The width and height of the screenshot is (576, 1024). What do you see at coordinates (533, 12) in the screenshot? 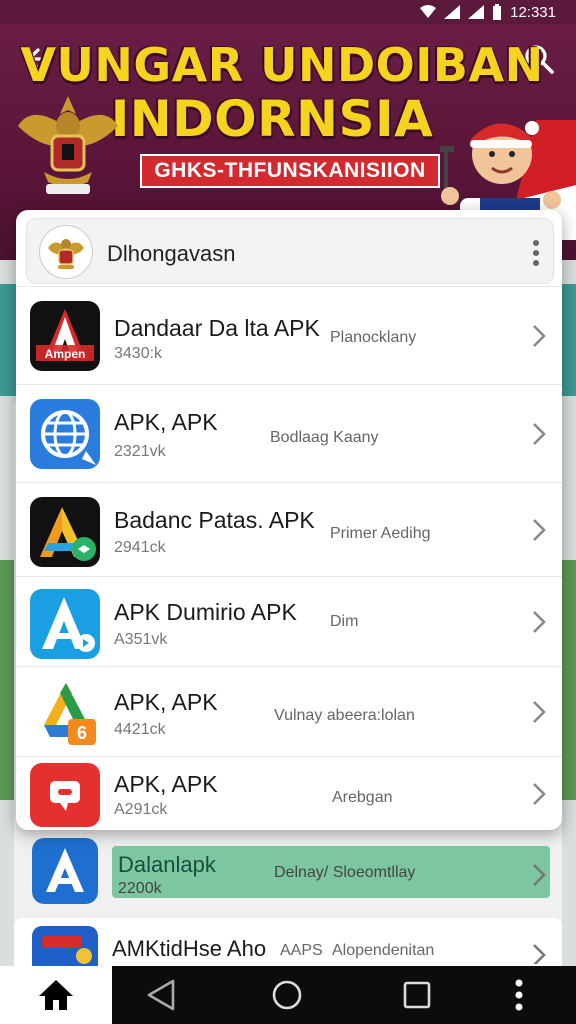
I see `status-time: 12:331` at bounding box center [533, 12].